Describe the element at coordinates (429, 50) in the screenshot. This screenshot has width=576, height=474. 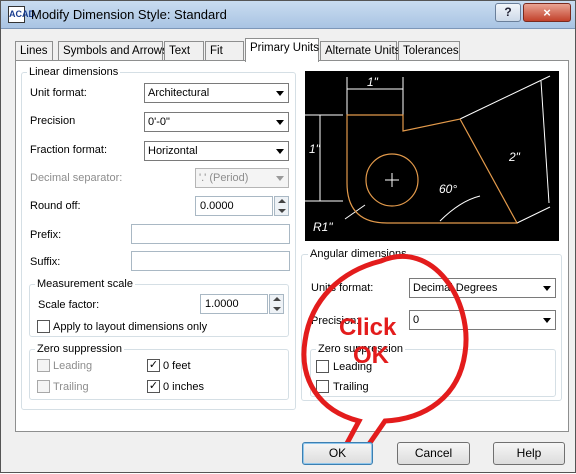
I see `tab-tolerances: Tolerances` at that location.